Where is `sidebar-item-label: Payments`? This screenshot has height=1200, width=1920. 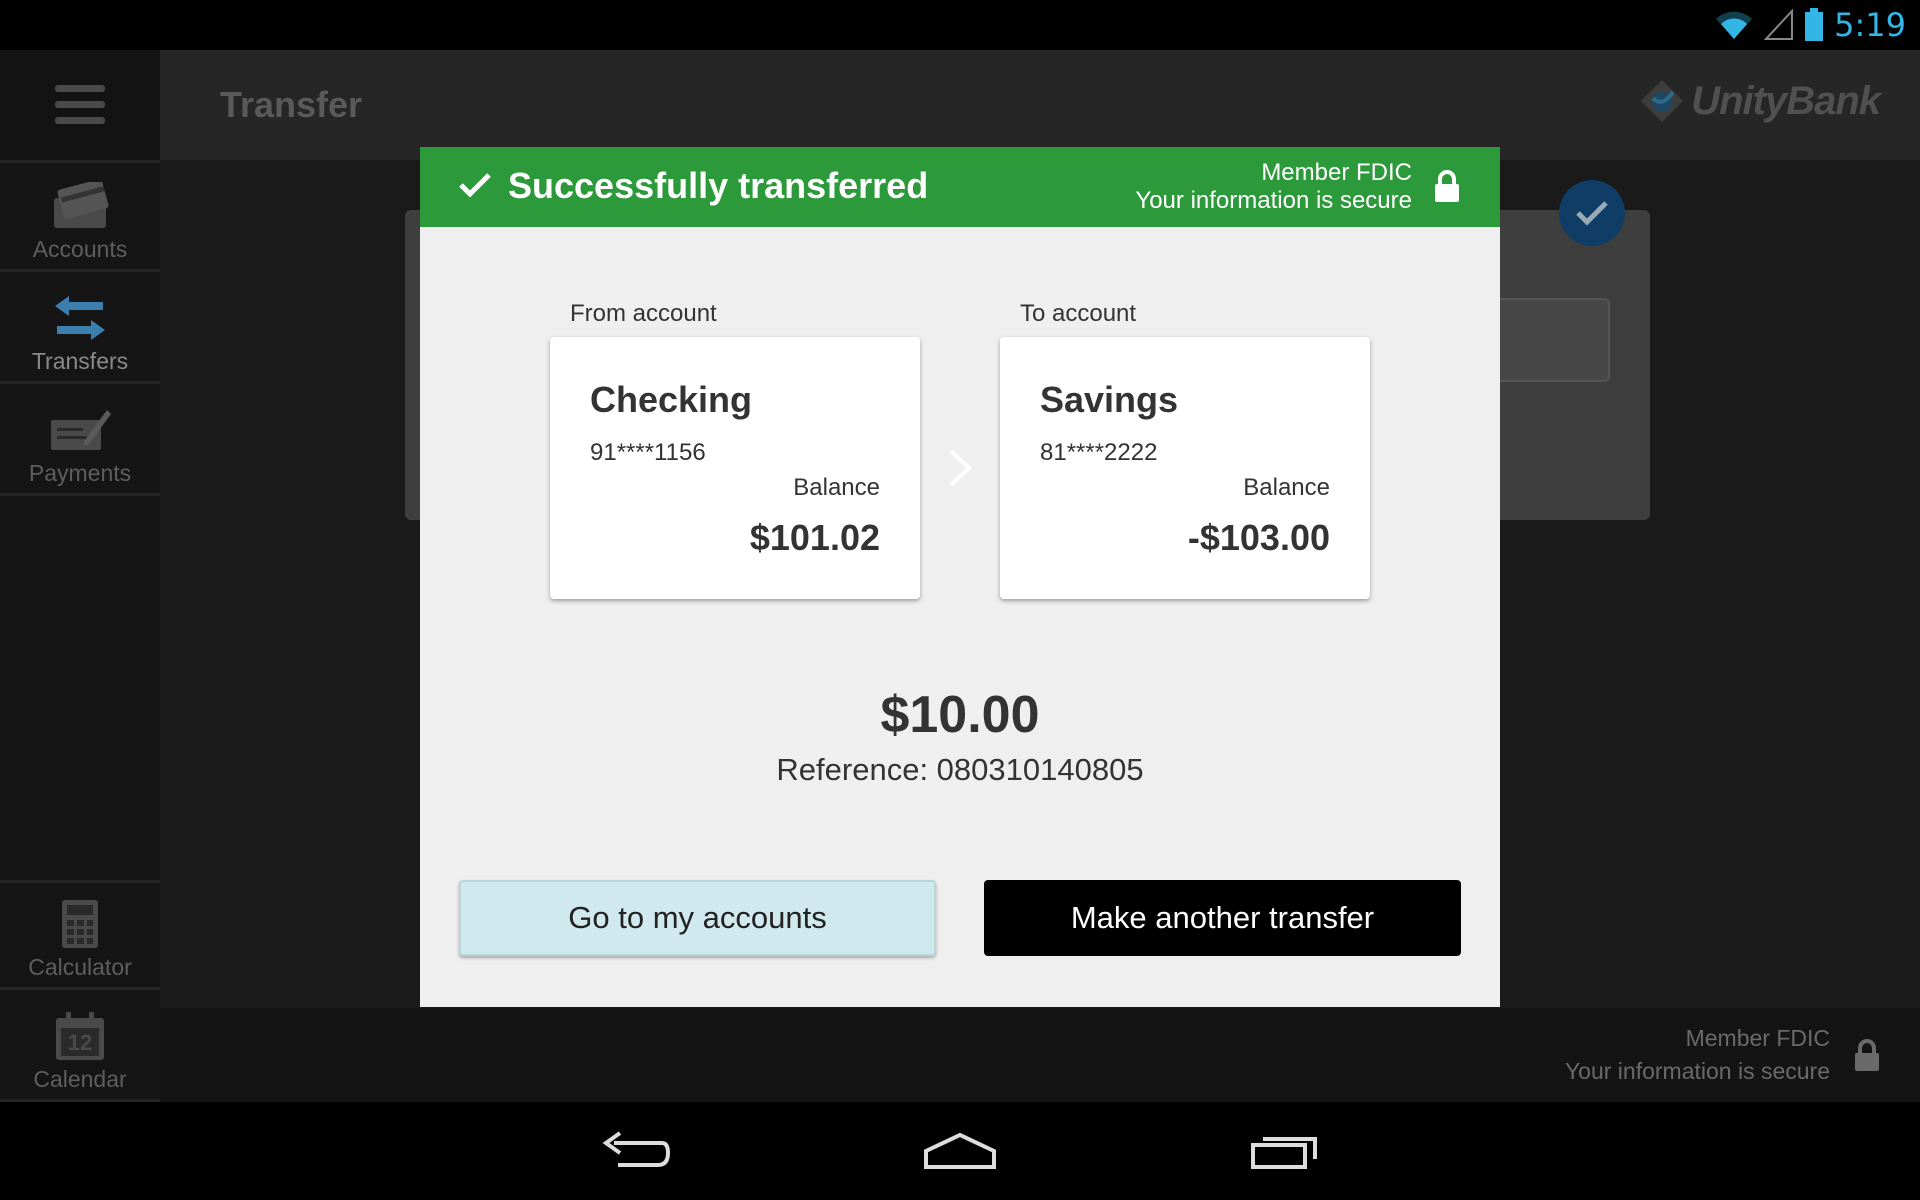 sidebar-item-label: Payments is located at coordinates (80, 473).